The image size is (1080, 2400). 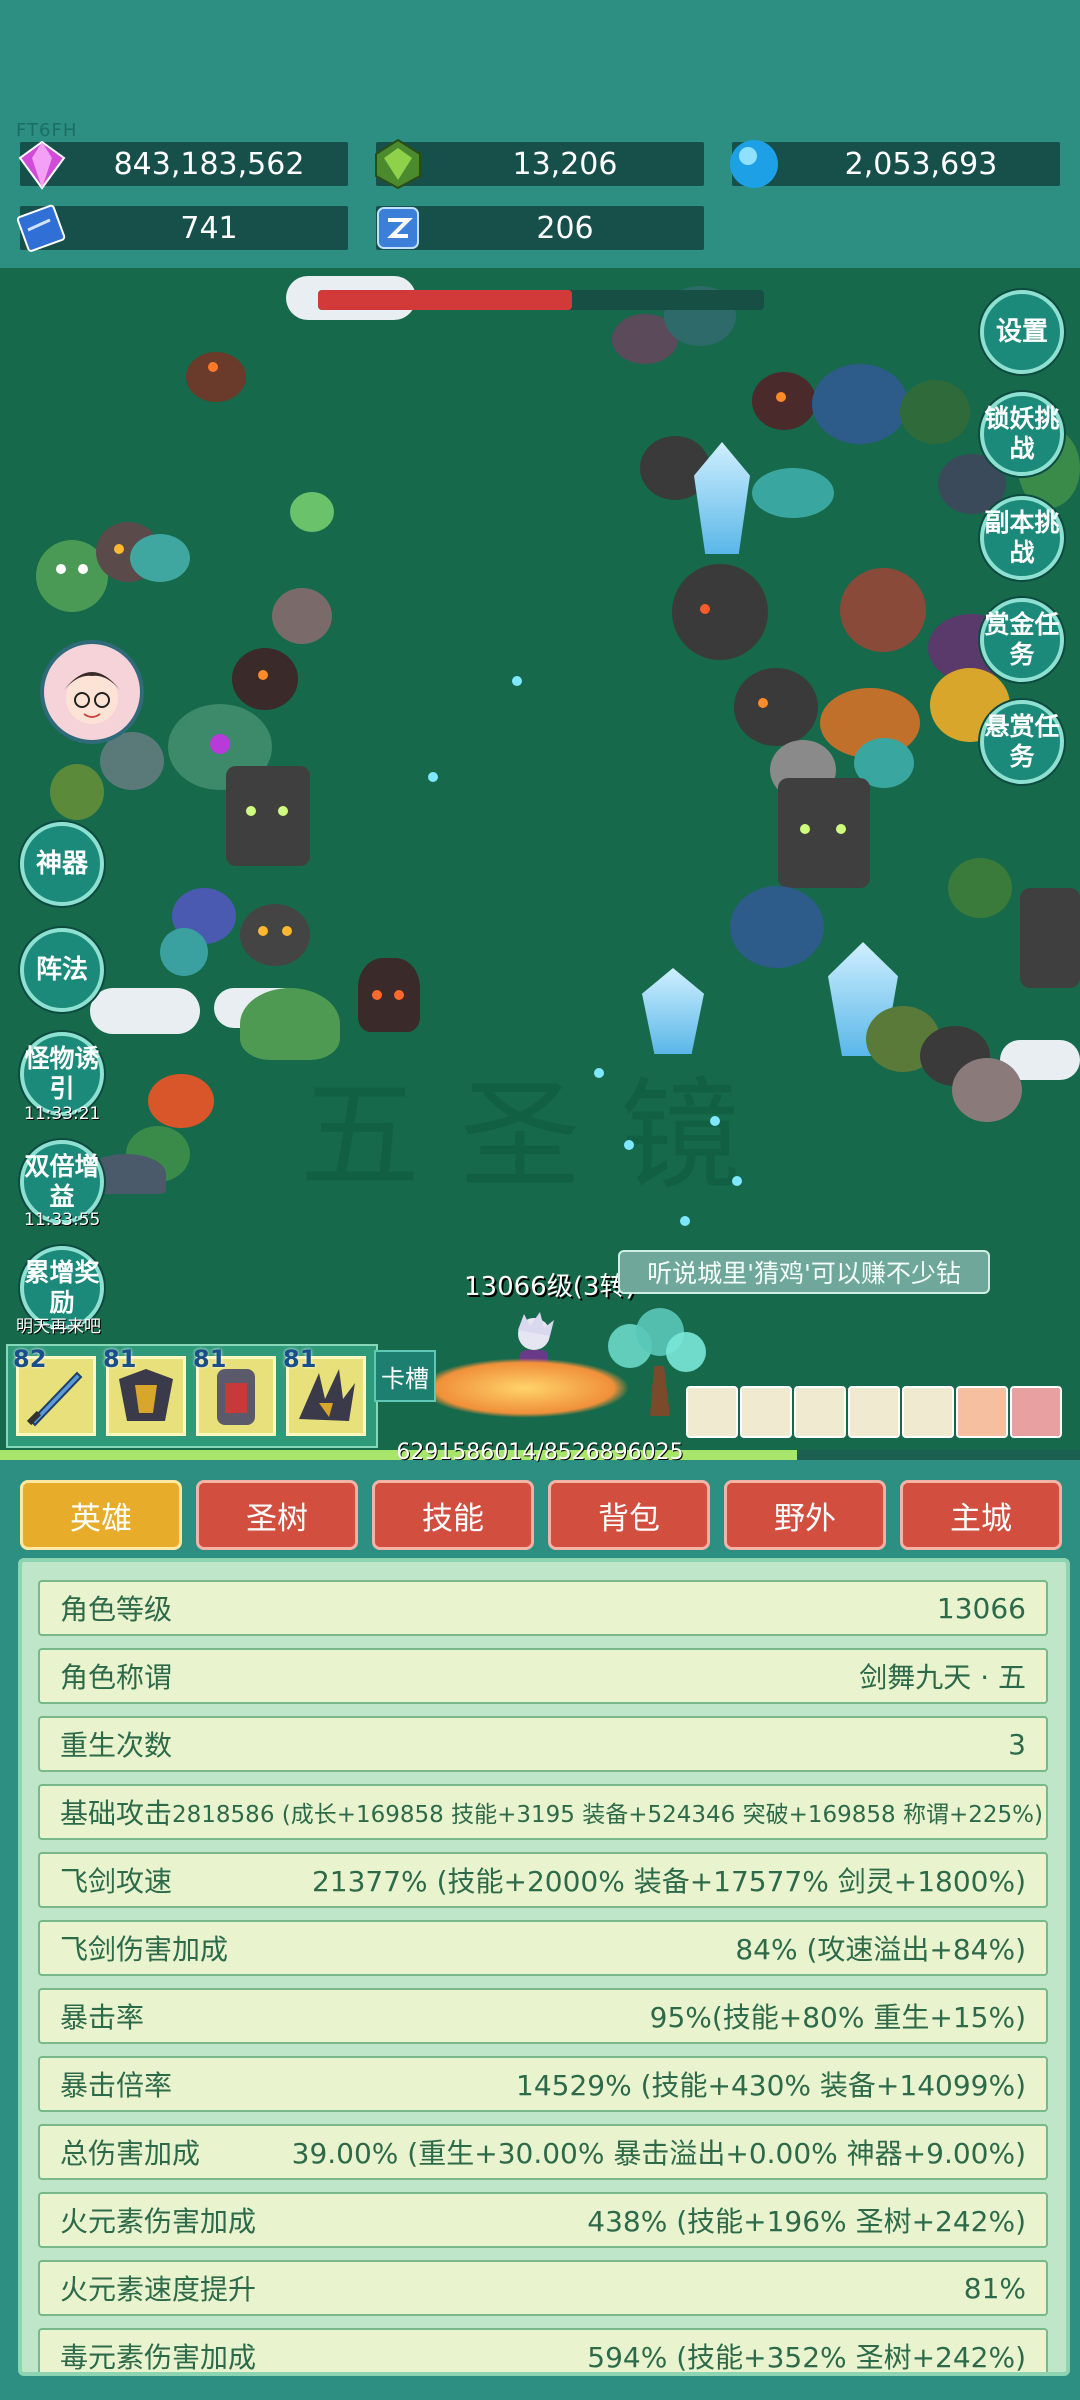 What do you see at coordinates (445, 300) in the screenshot?
I see `boss-hp-fill` at bounding box center [445, 300].